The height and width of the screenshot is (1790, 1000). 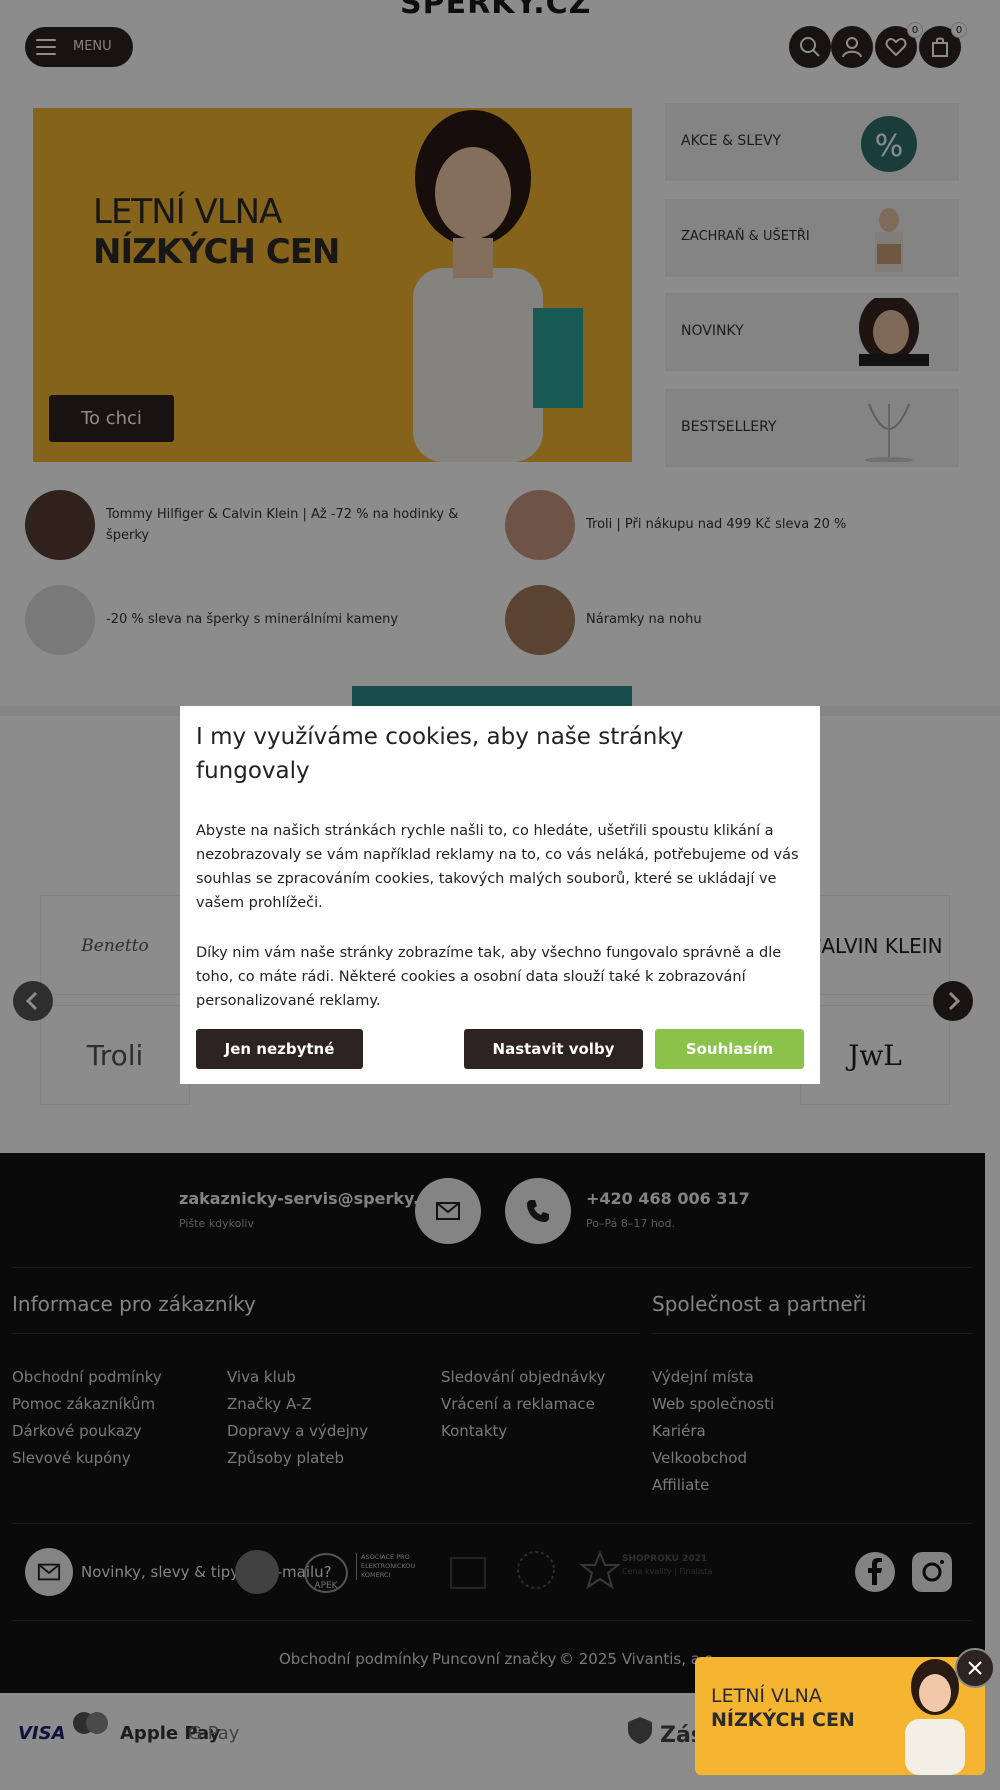 I want to click on cookie-settings-button: Nastavit volby, so click(x=553, y=1049).